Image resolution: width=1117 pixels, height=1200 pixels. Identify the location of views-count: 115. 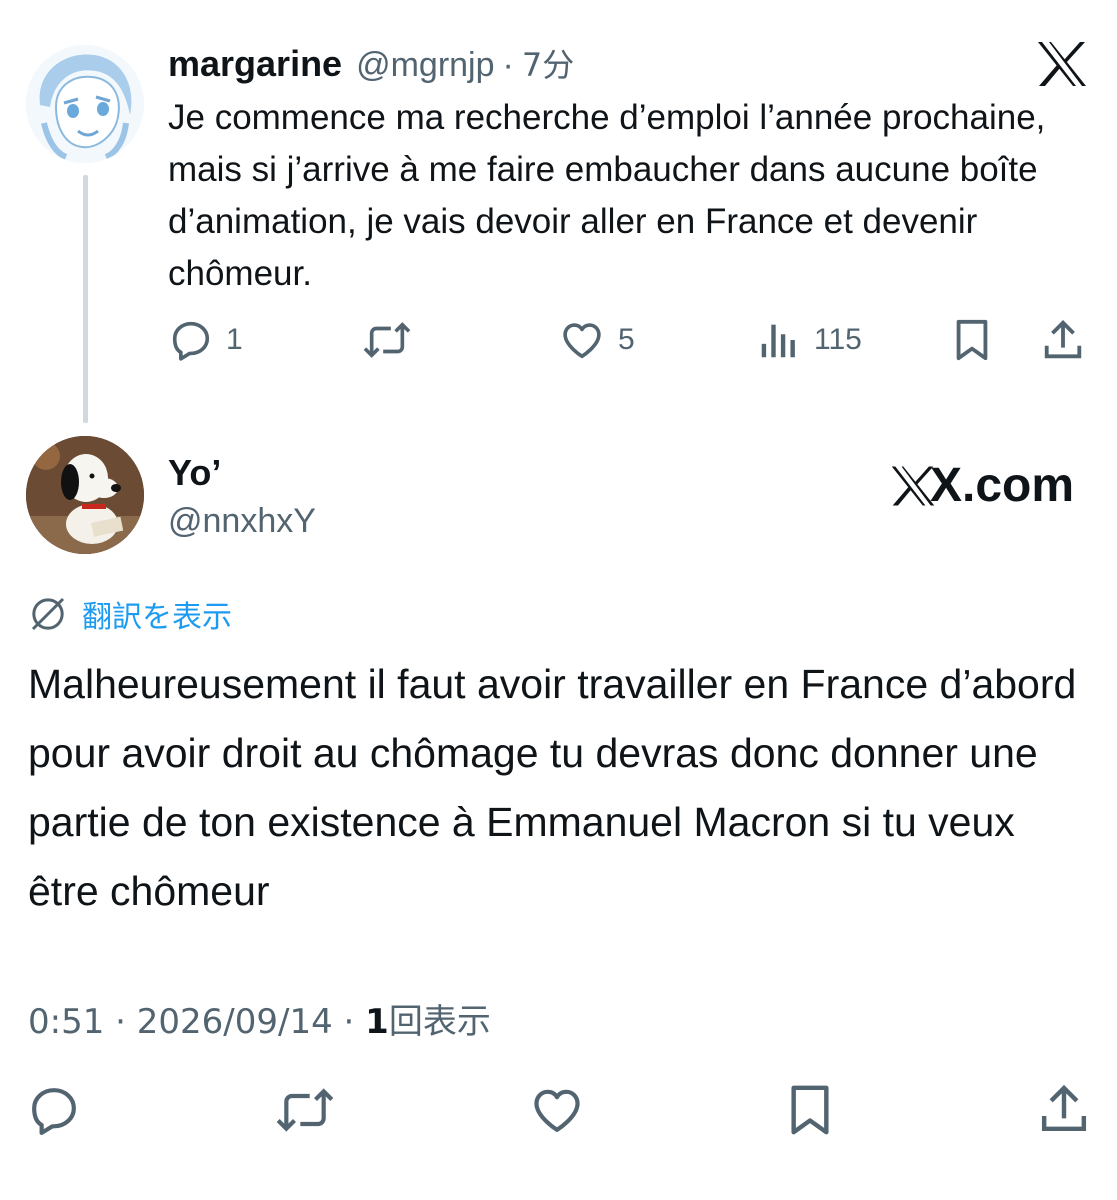
(838, 339).